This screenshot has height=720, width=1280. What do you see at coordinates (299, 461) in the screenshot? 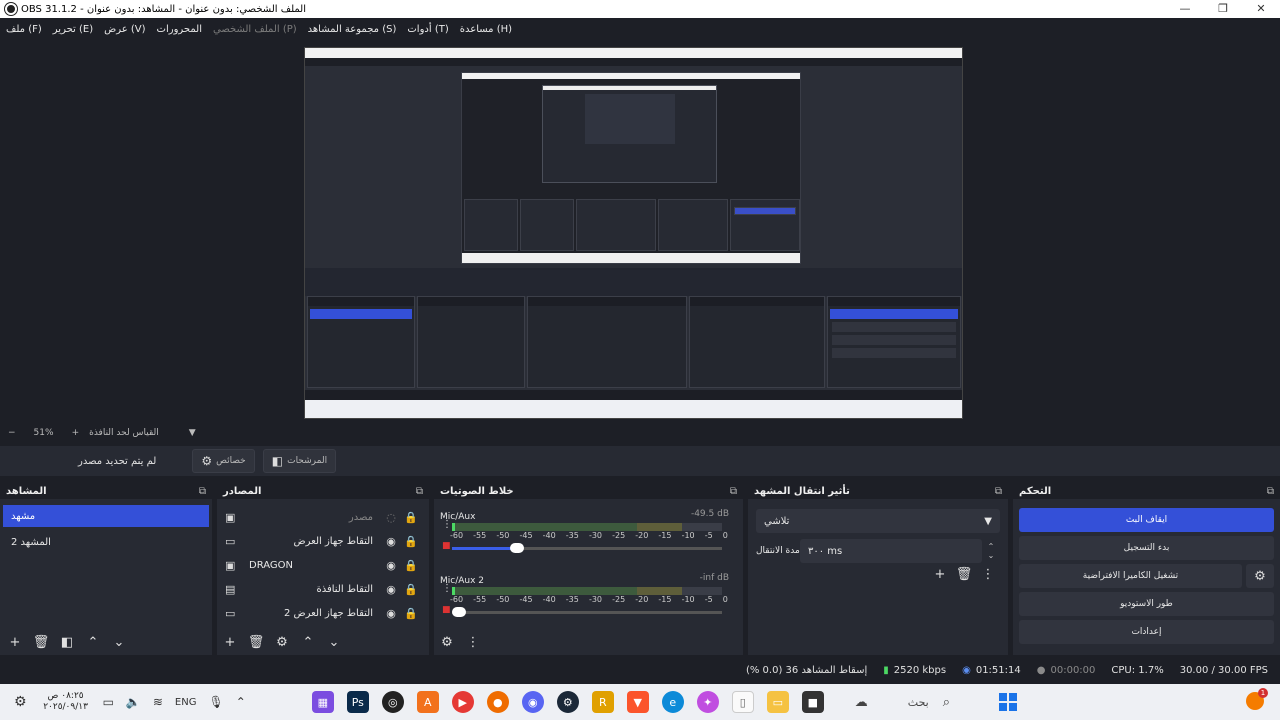
I see `filters-button: ◧ المرشحات` at bounding box center [299, 461].